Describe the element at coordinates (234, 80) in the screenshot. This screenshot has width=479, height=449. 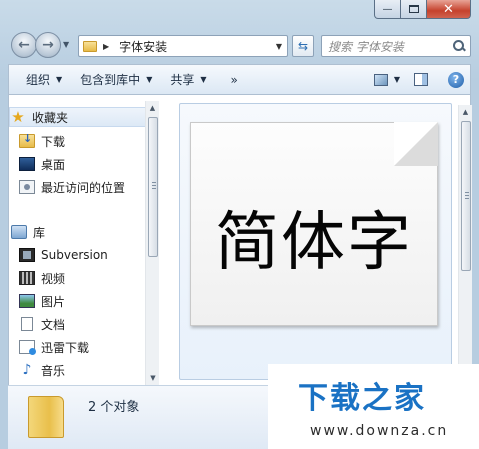
I see `more-commands-button: »` at that location.